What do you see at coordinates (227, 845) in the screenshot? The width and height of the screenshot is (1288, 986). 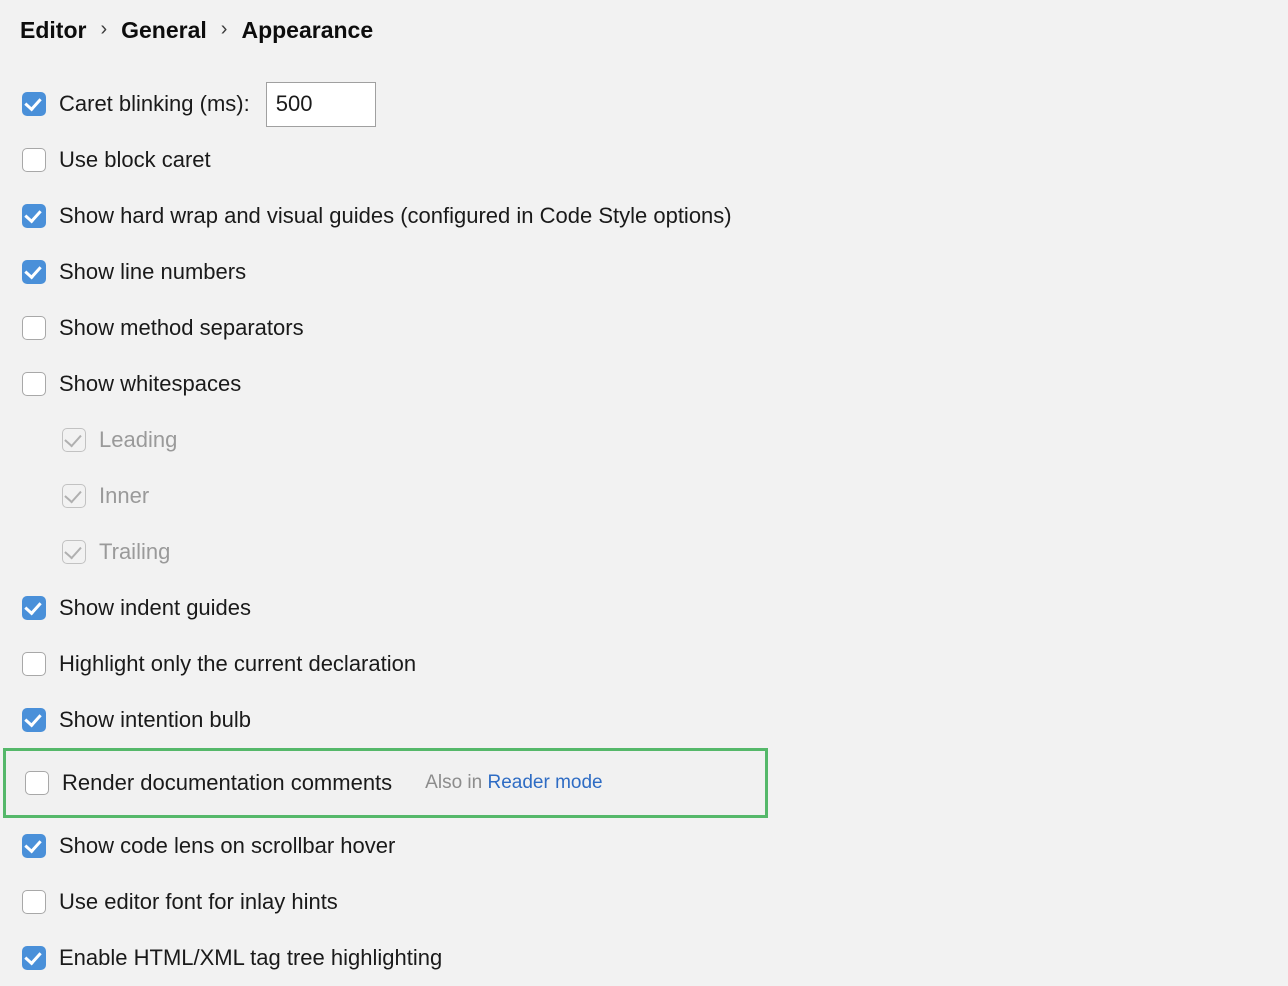 I see `label-show-code-lens-on-scrollbar-hover: Show code lens on scrollbar hover` at bounding box center [227, 845].